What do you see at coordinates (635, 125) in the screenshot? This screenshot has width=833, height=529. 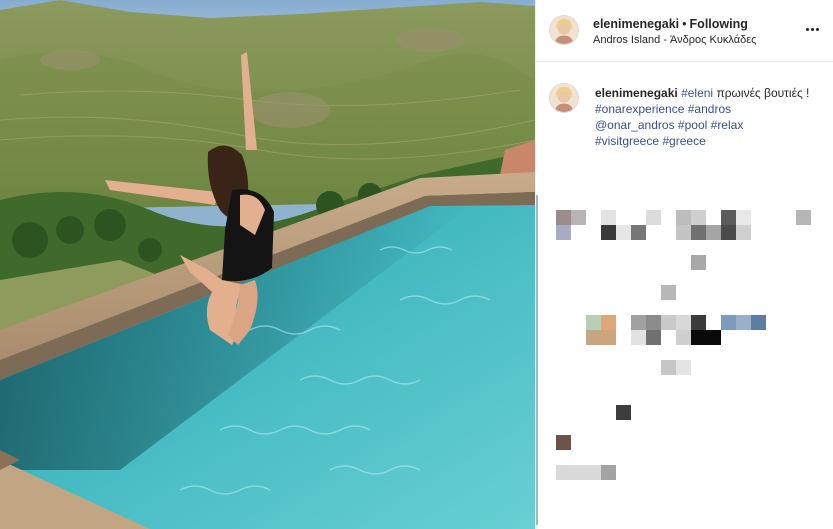 I see `mention-link: @onar_andros` at bounding box center [635, 125].